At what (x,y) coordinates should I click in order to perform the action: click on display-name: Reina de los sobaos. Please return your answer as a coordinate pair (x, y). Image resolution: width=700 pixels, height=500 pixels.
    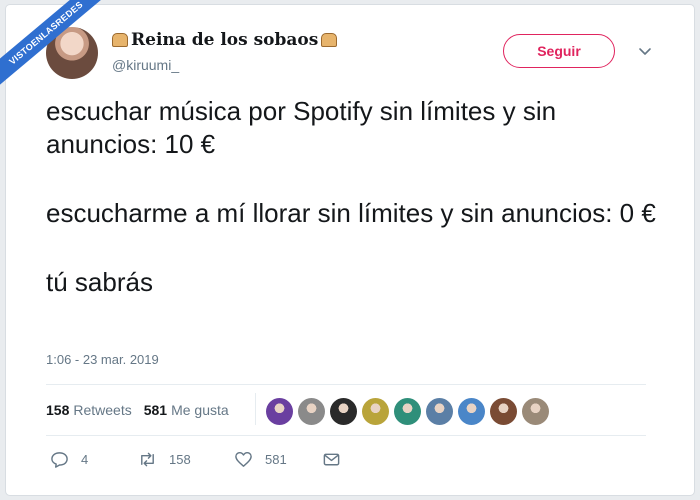
    Looking at the image, I should click on (225, 40).